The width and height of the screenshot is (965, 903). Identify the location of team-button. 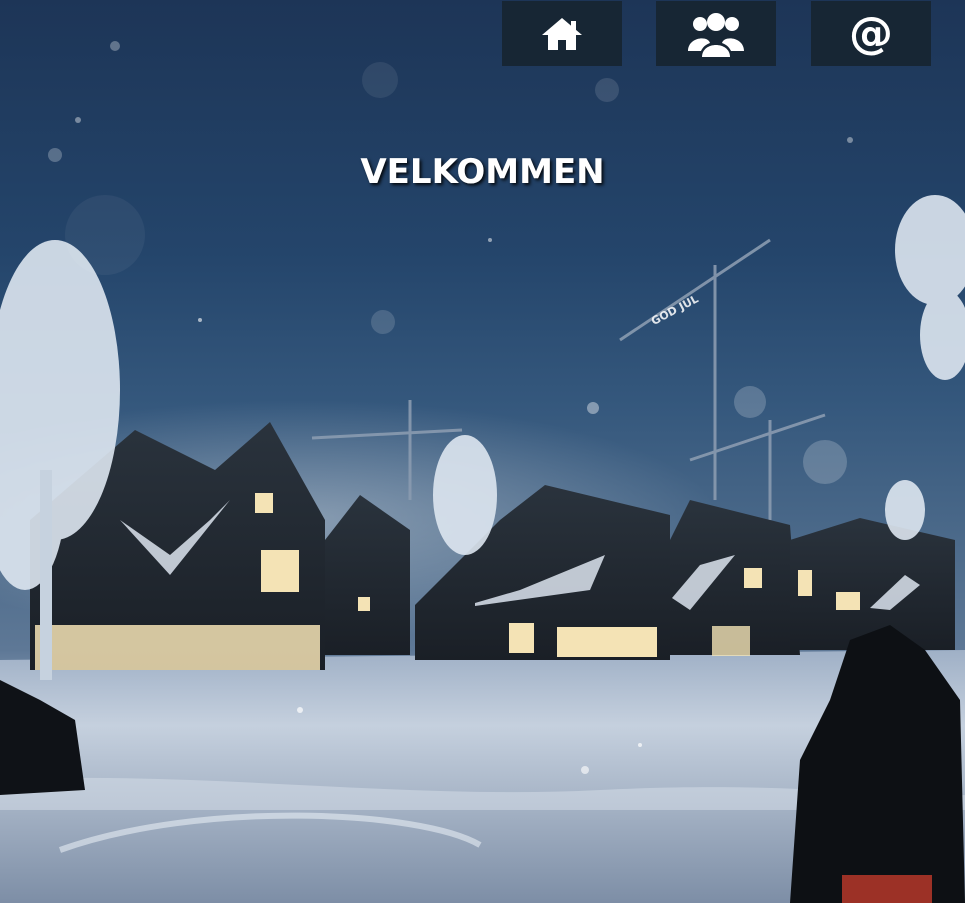
(716, 33).